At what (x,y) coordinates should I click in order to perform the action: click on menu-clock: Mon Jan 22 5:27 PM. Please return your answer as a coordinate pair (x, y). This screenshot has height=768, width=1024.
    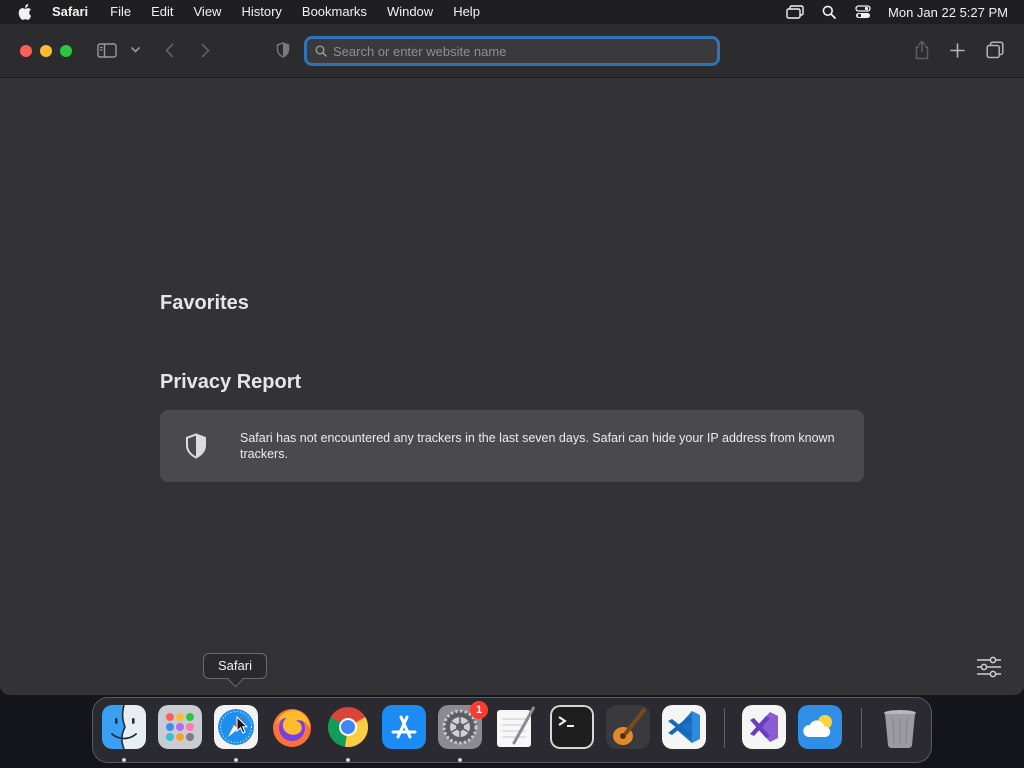
    Looking at the image, I should click on (948, 12).